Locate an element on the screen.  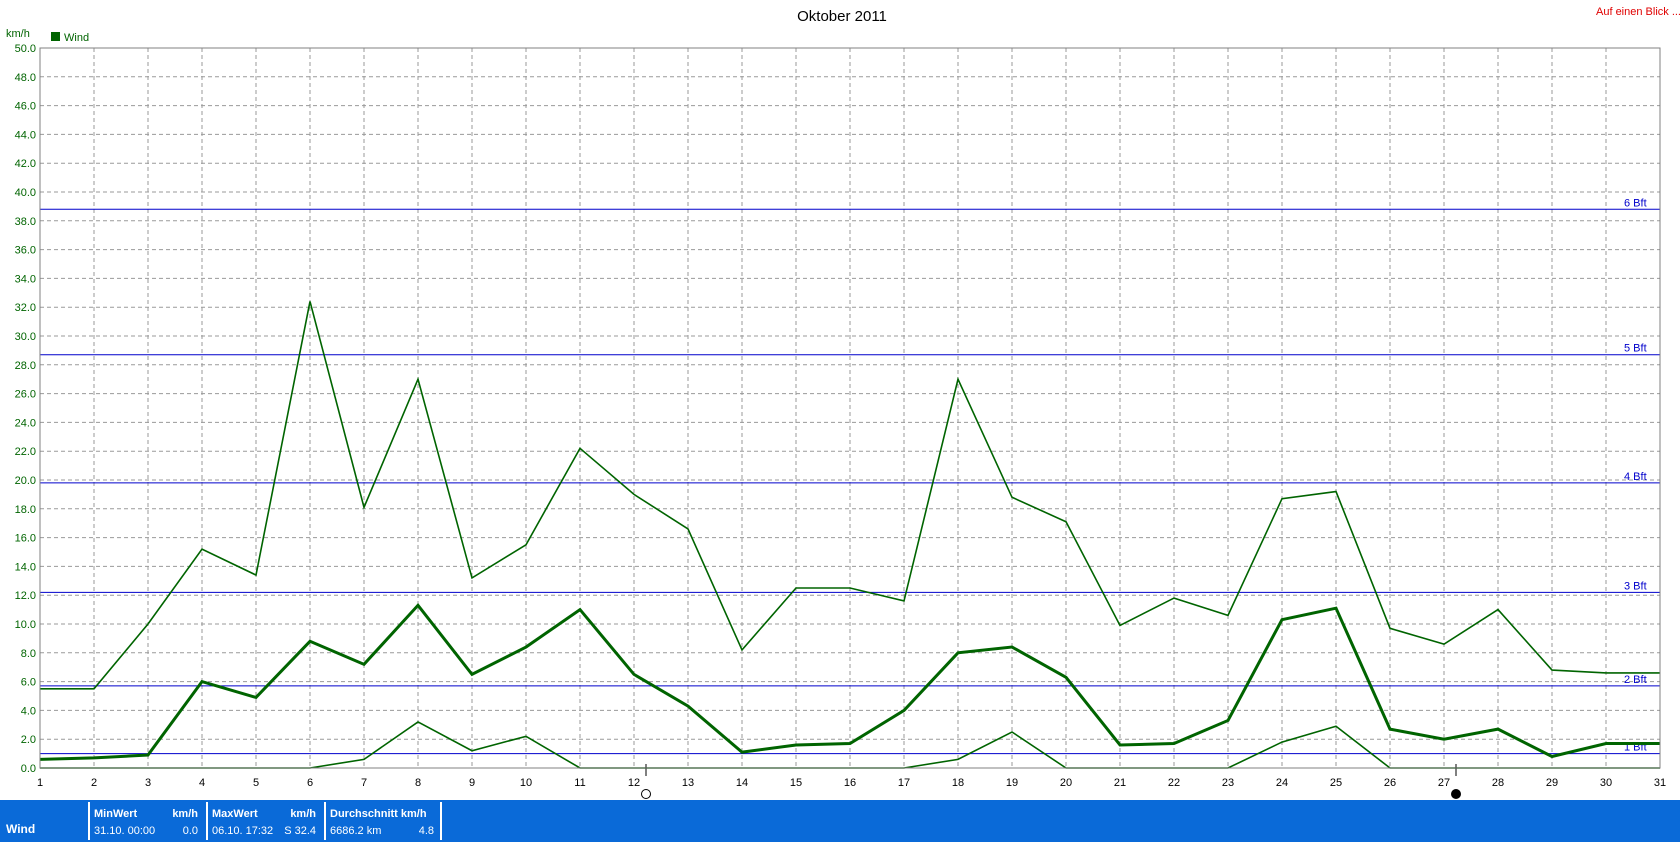
y-tick-label: 30.0 is located at coordinates (25, 337).